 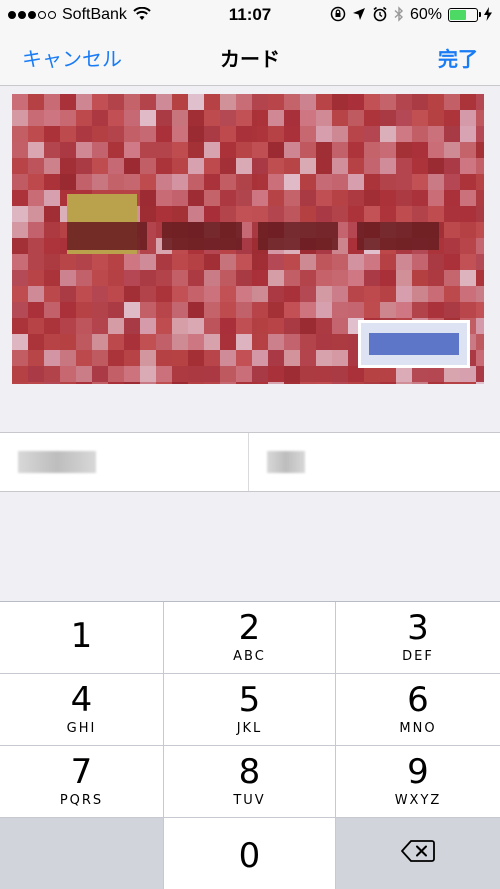 I want to click on key-6: 6 MNO, so click(x=418, y=710).